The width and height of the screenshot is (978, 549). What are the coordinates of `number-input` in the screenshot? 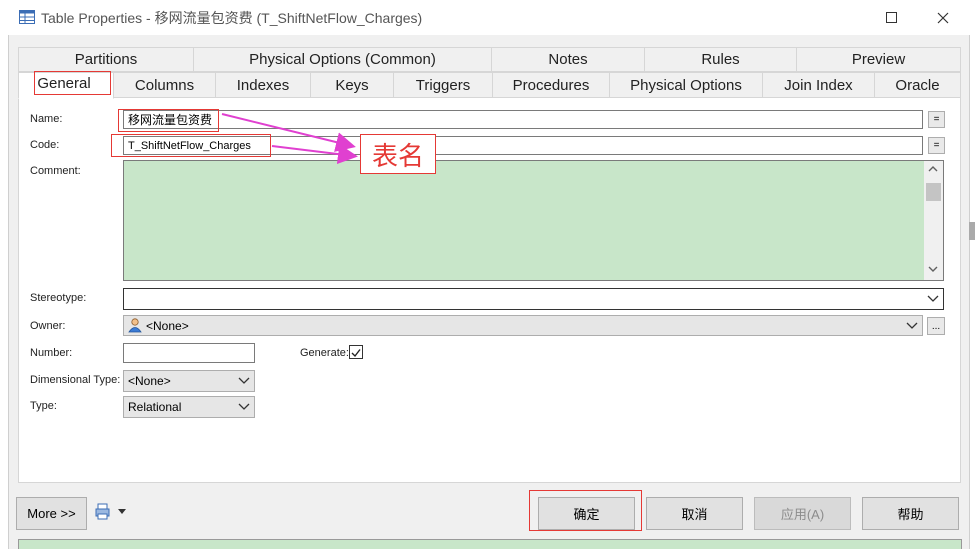 It's located at (189, 353).